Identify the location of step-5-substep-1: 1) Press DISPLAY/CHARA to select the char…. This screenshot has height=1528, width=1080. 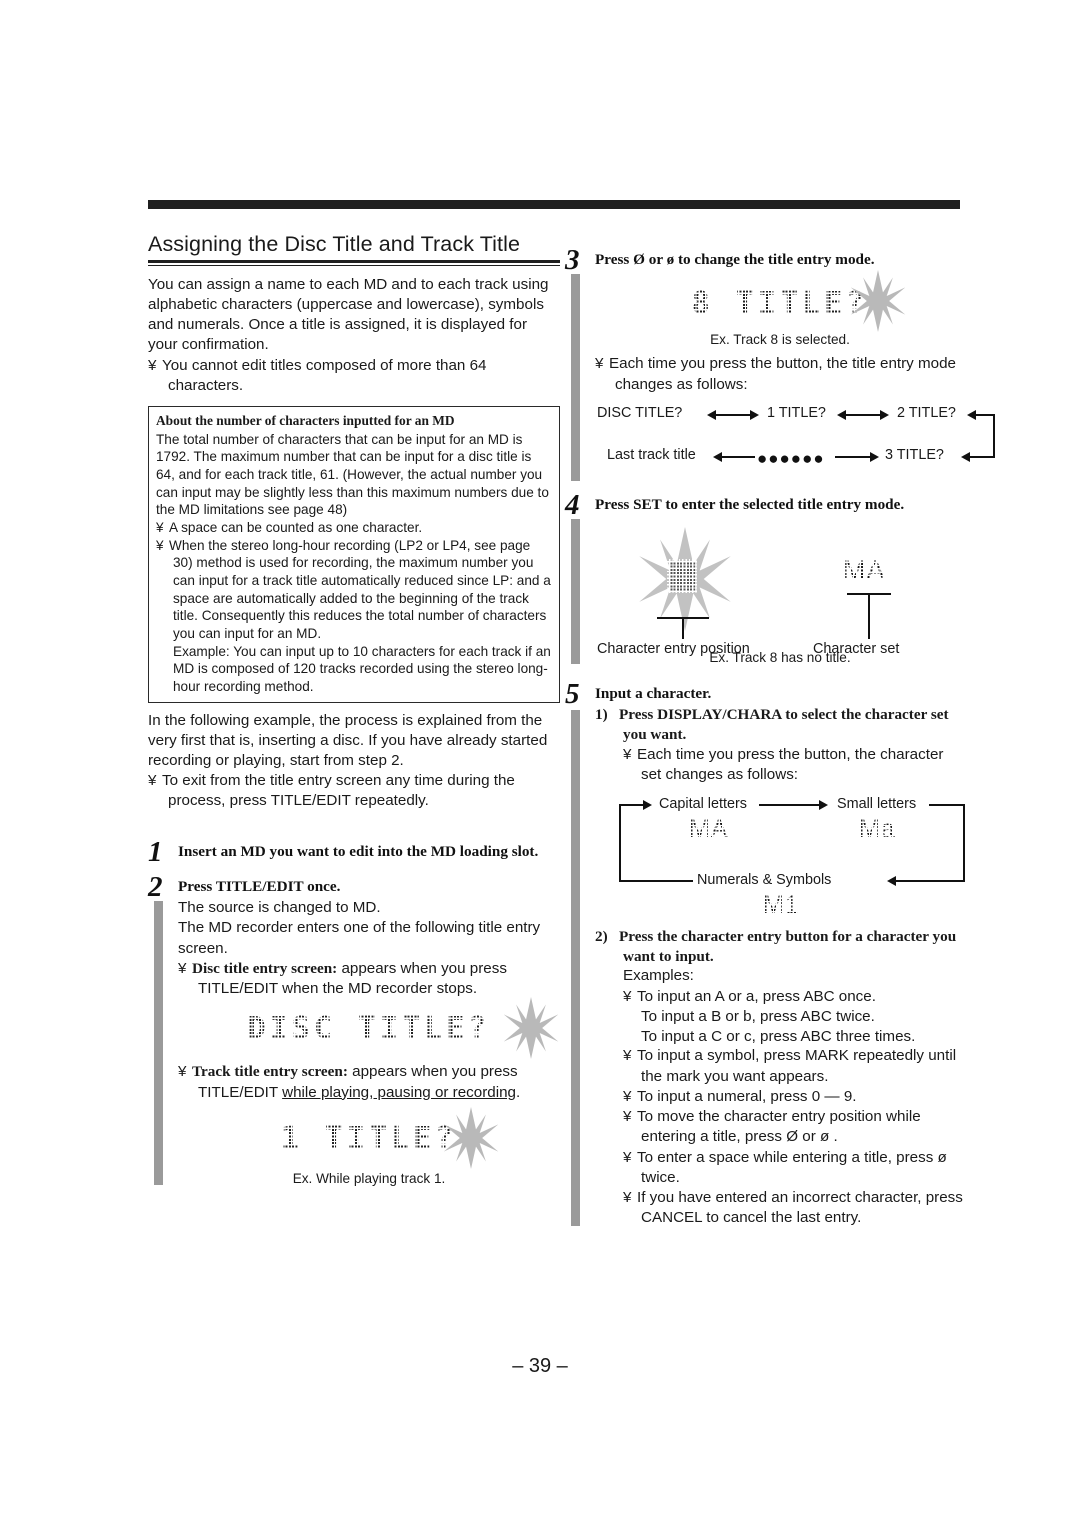
(780, 725).